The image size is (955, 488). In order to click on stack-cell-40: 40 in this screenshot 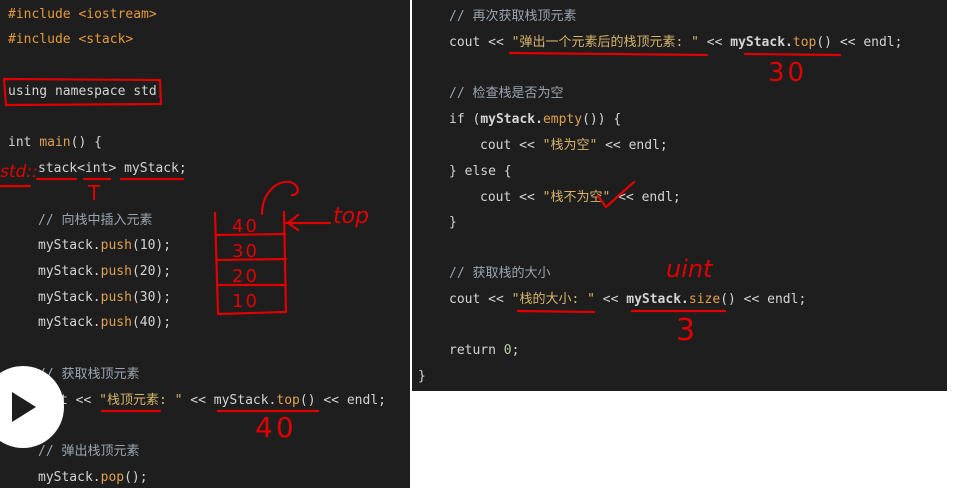, I will do `click(245, 226)`.